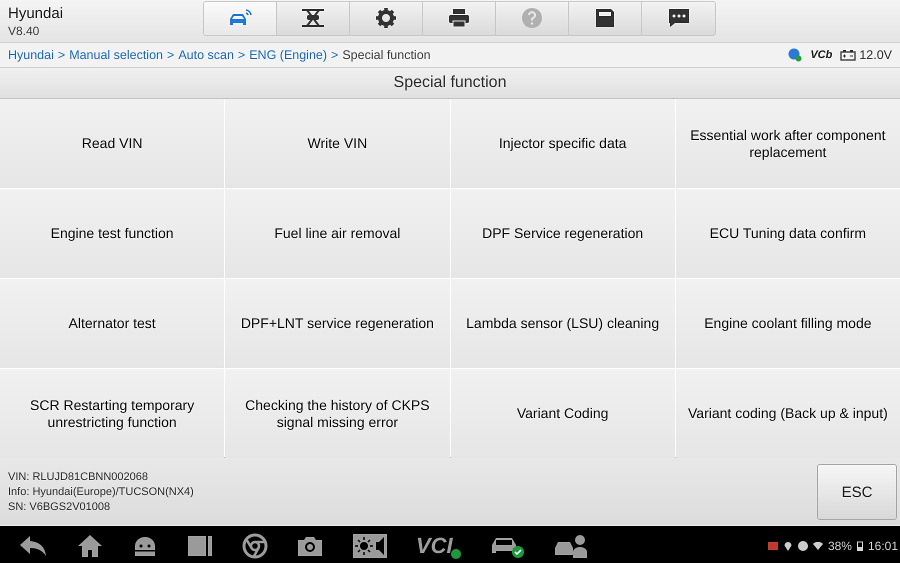 This screenshot has height=563, width=900. I want to click on service-advisor-icon, so click(570, 546).